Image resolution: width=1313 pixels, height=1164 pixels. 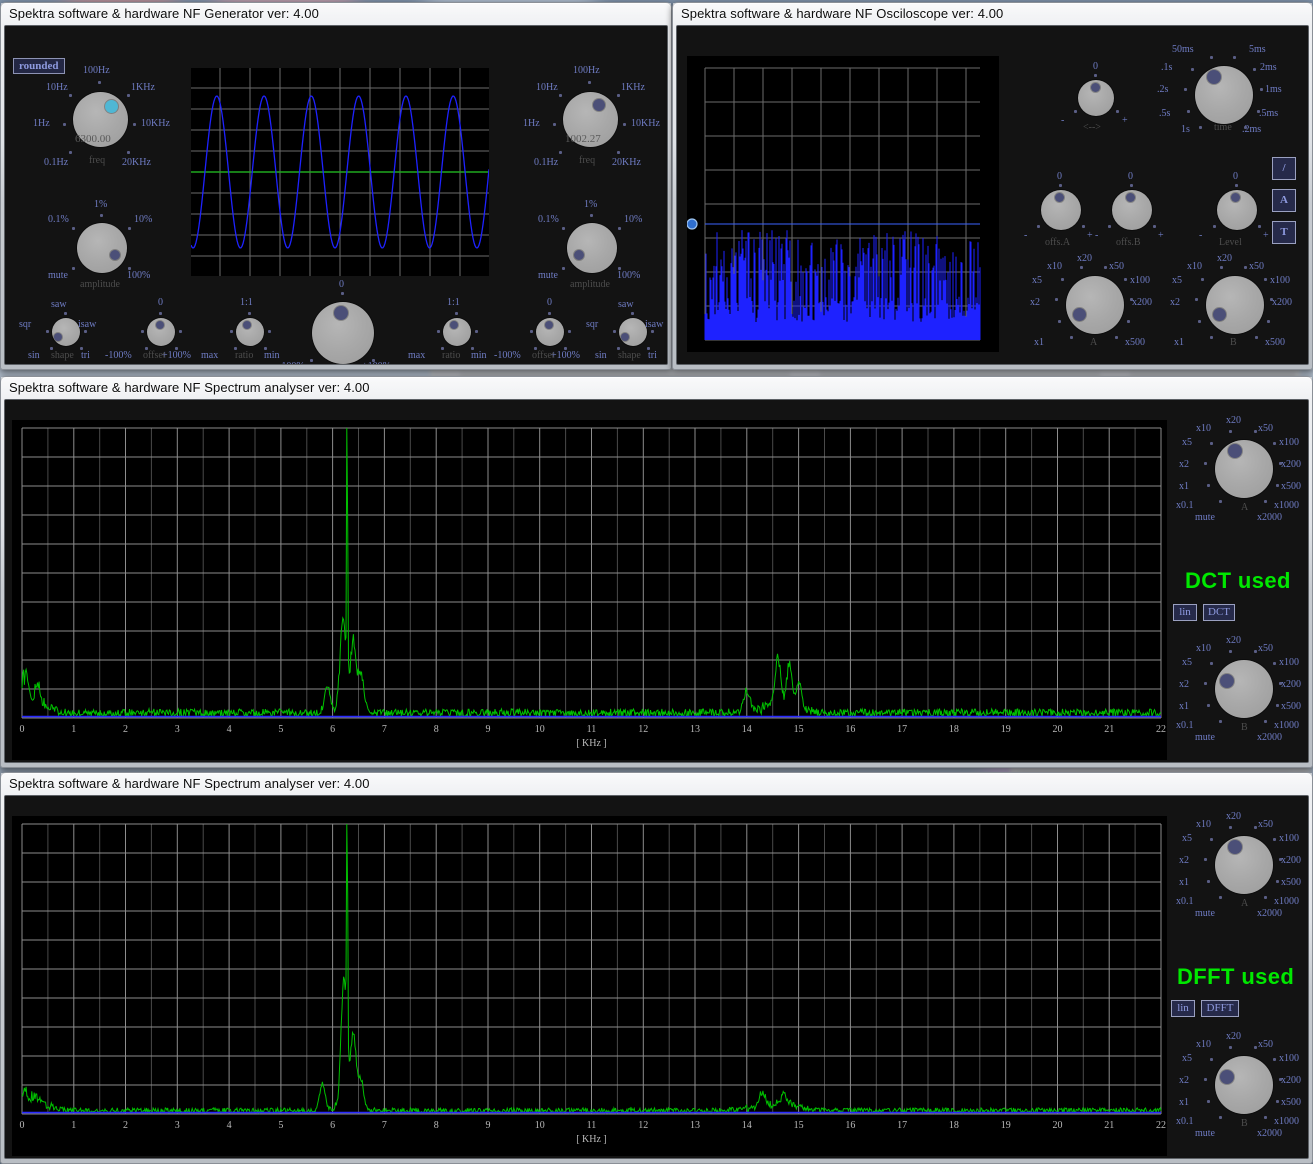 What do you see at coordinates (1125, 120) in the screenshot?
I see `shift-knob-label-right: +` at bounding box center [1125, 120].